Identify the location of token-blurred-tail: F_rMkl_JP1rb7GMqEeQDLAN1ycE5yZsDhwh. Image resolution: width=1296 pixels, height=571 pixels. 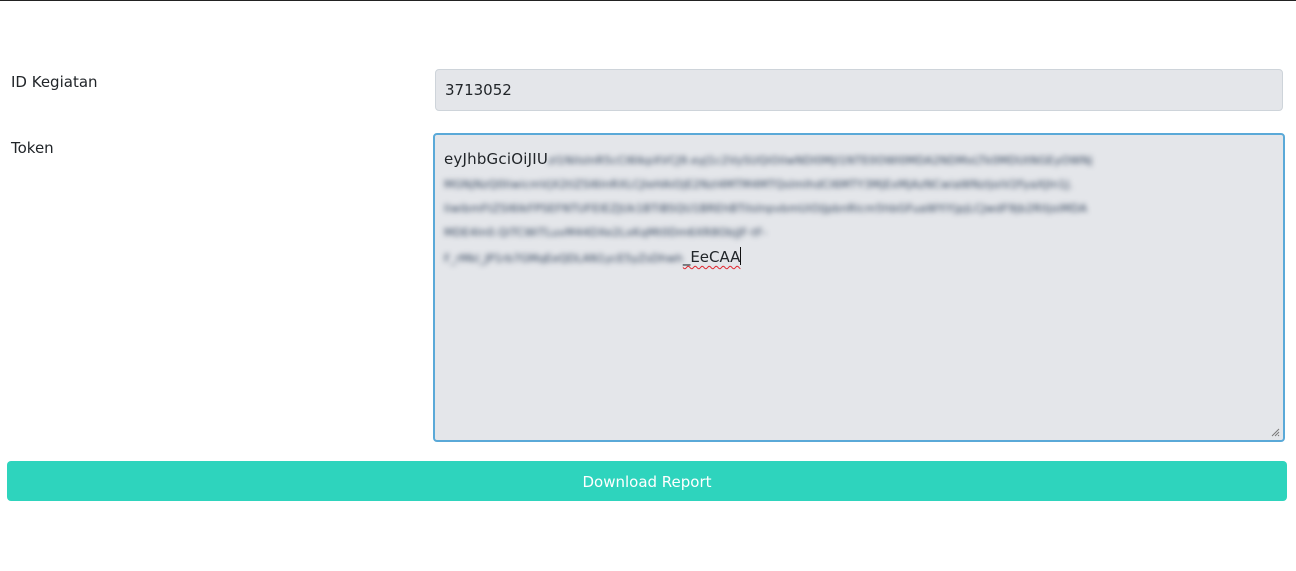
(563, 258).